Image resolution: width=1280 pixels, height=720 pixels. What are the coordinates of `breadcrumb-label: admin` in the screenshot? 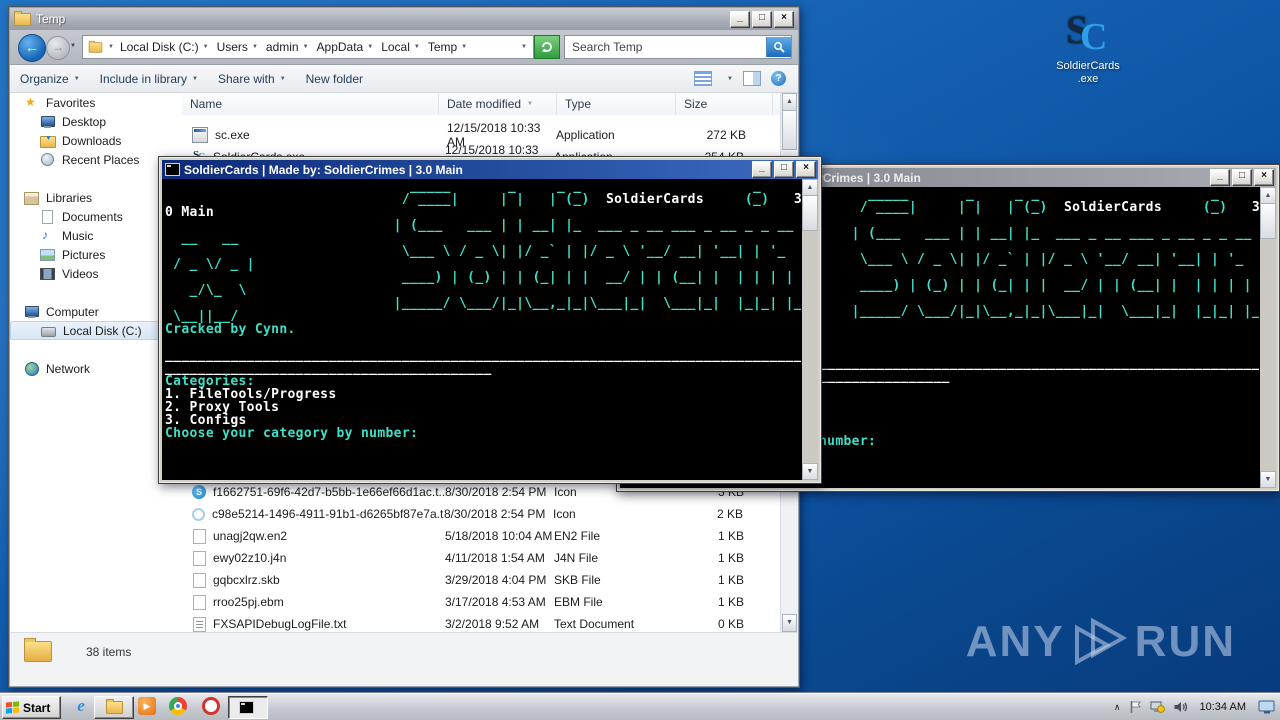 It's located at (282, 47).